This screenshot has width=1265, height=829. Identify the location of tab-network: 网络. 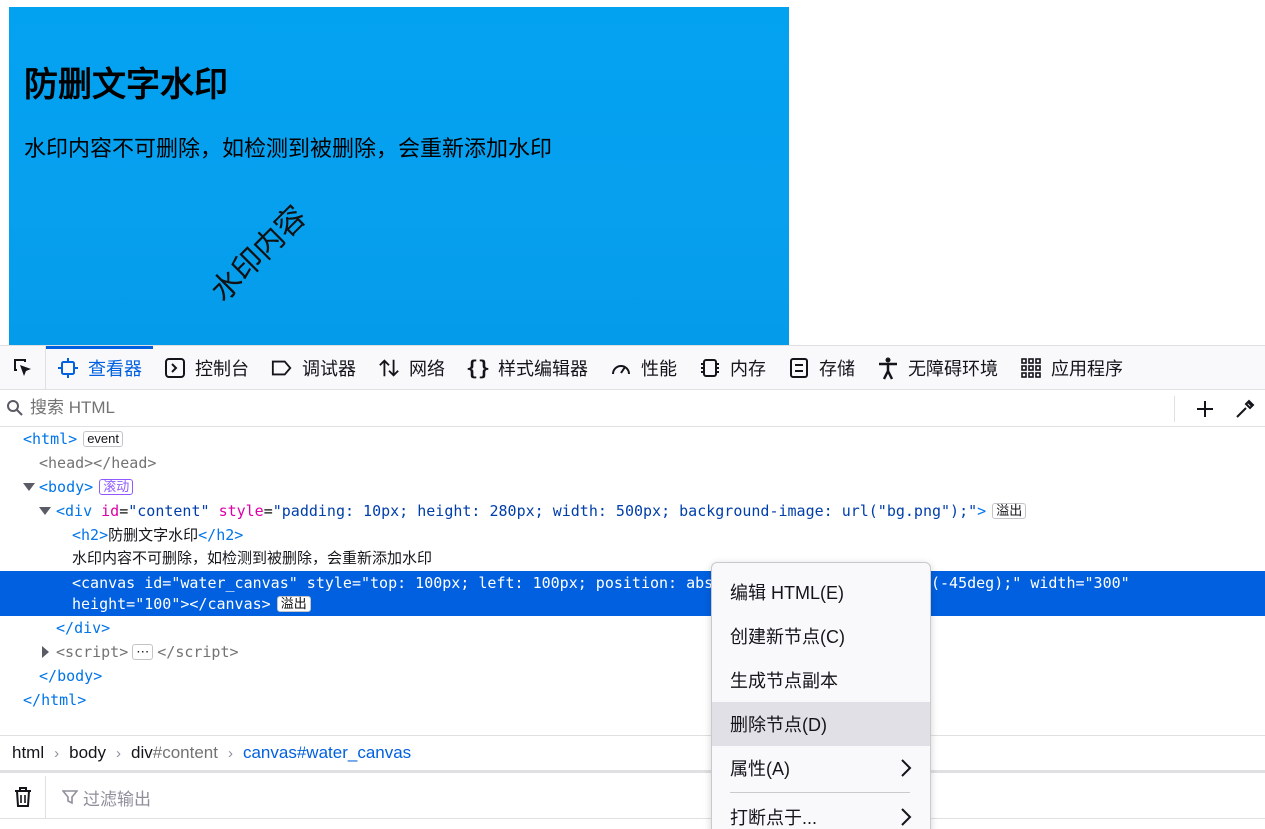
(411, 368).